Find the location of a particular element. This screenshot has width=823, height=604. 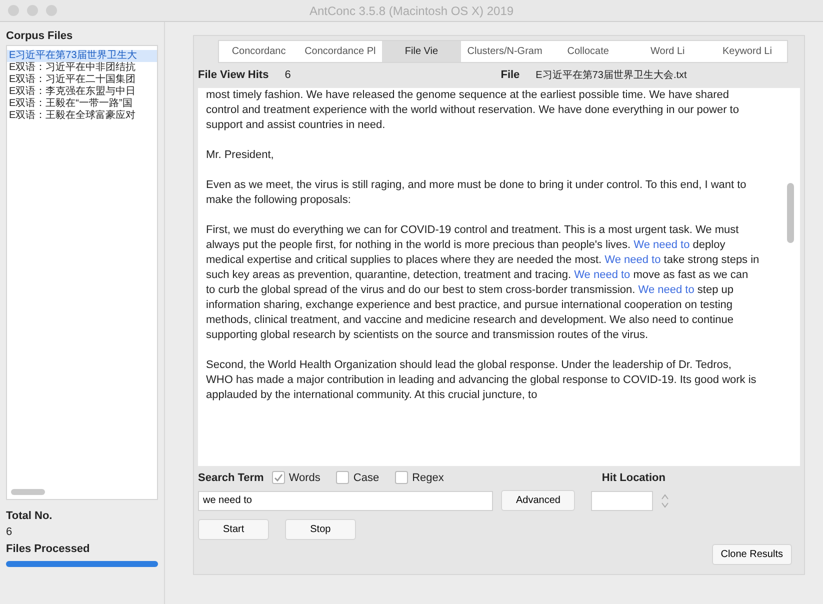

clone-results-button: Clone Results is located at coordinates (752, 554).